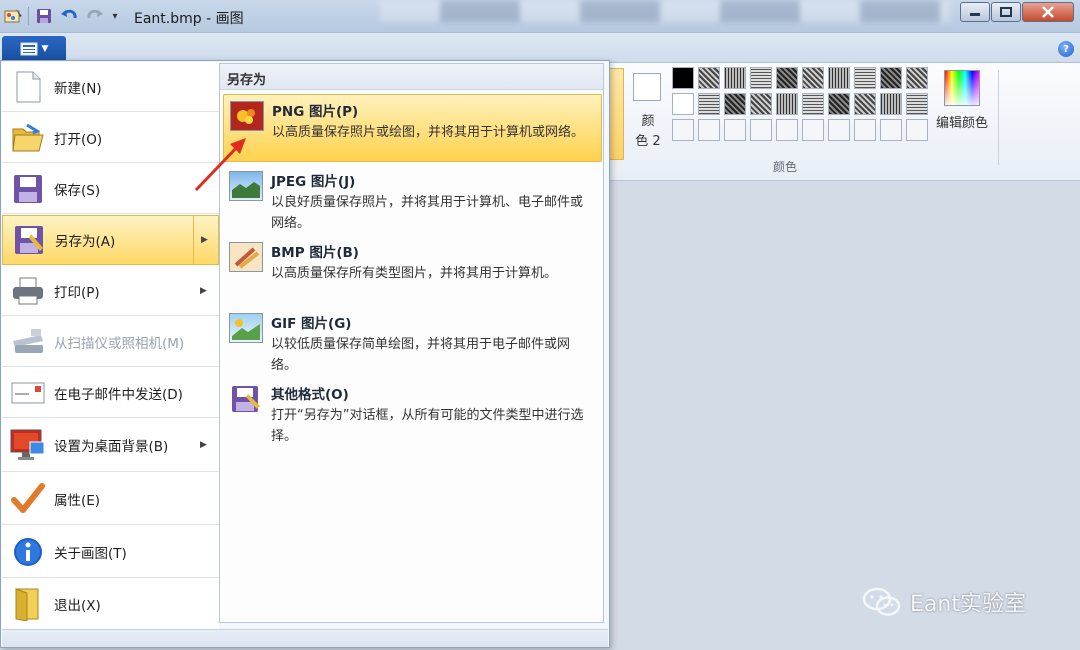 This screenshot has height=650, width=1080. I want to click on gif-image-icon, so click(246, 328).